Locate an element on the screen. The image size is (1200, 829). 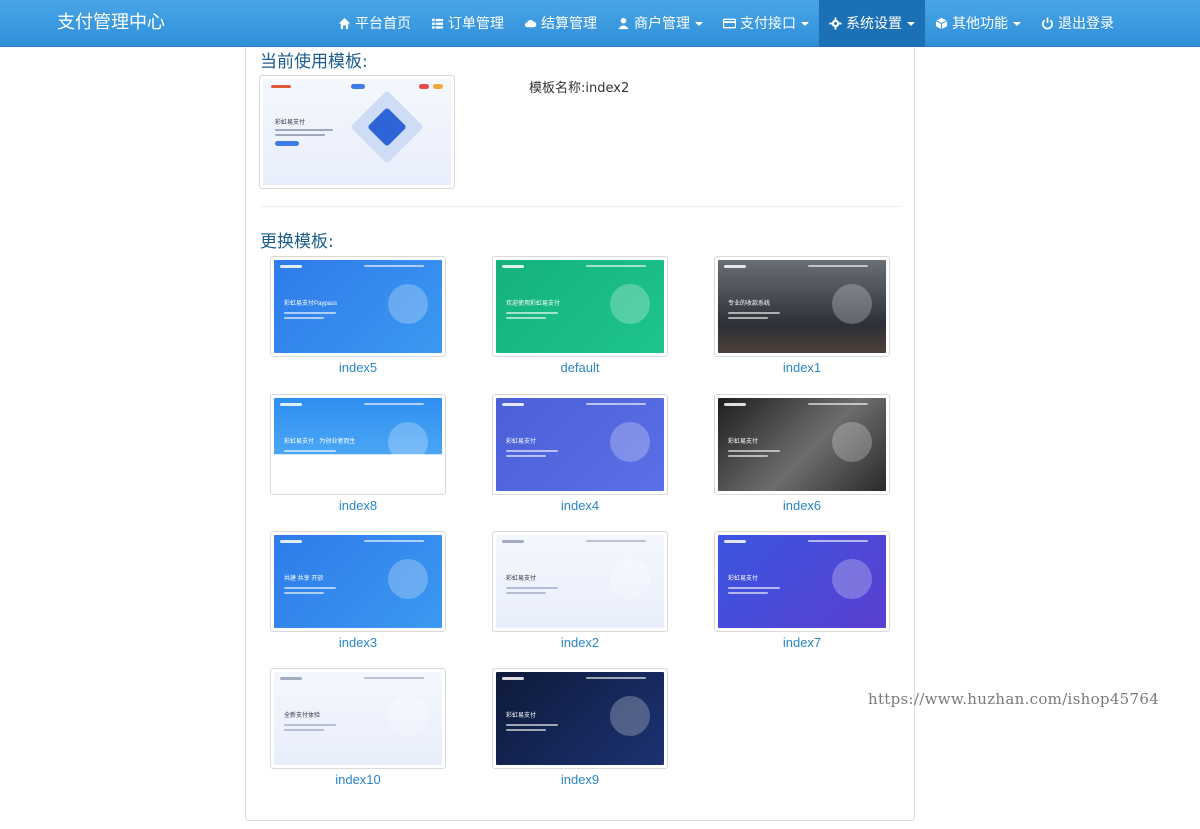
nav-home: 平台首页 is located at coordinates (374, 23).